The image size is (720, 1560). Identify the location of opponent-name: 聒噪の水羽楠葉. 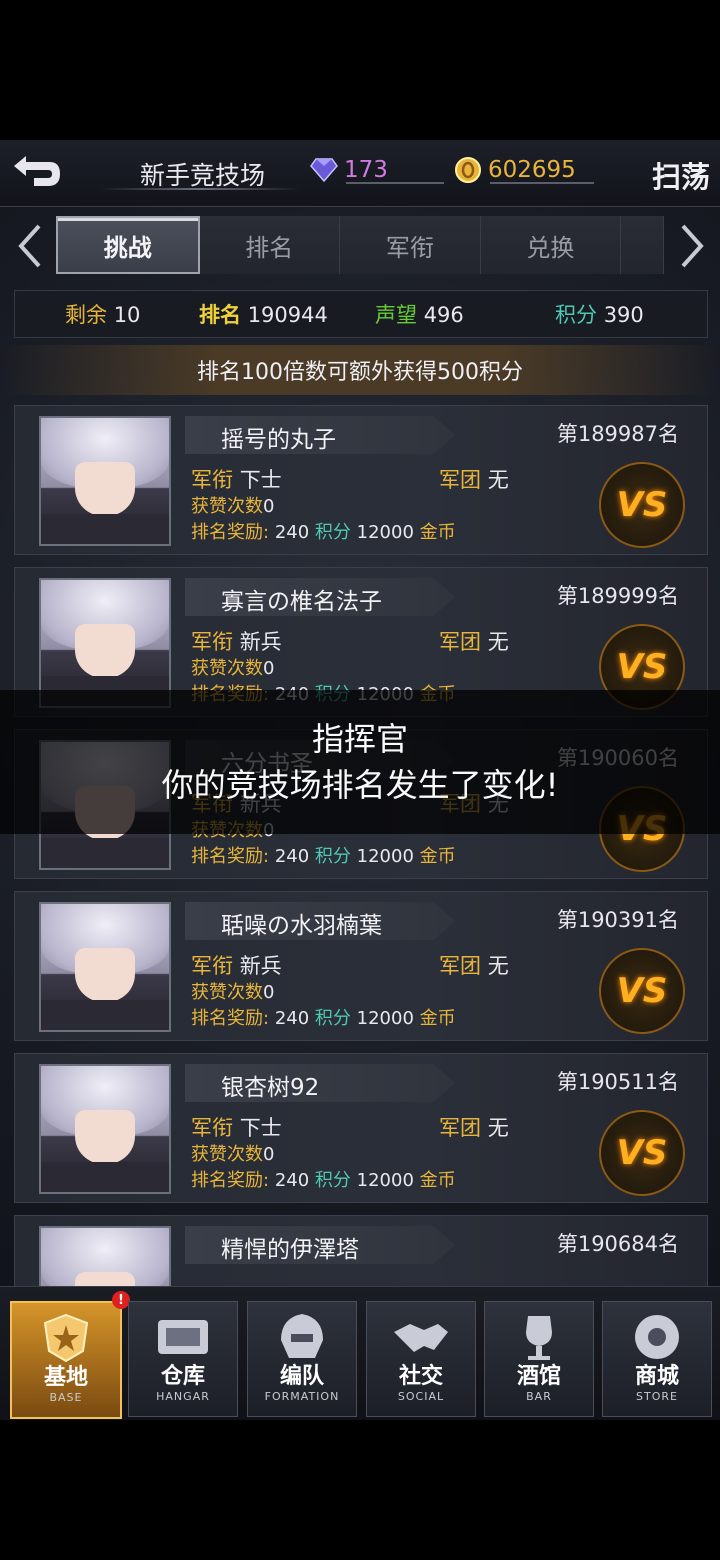
(301, 926).